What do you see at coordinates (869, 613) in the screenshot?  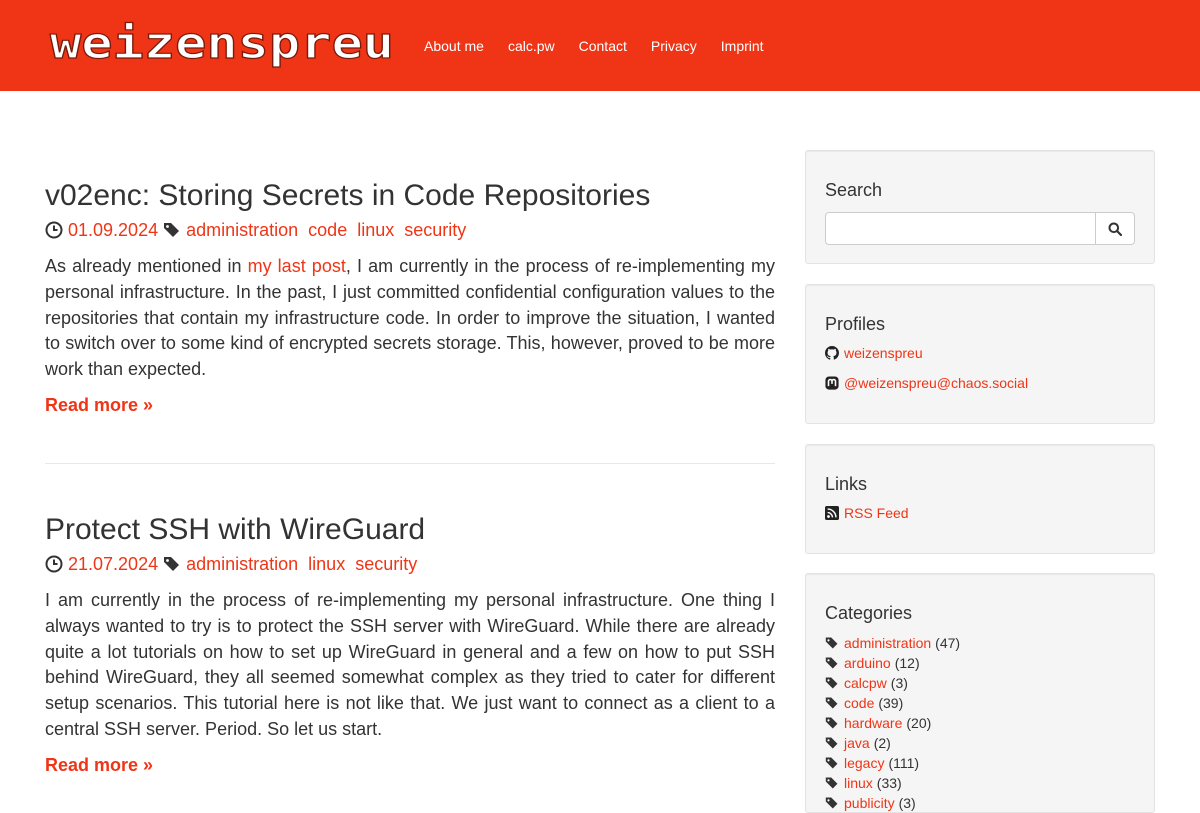 I see `widget-title: Categories` at bounding box center [869, 613].